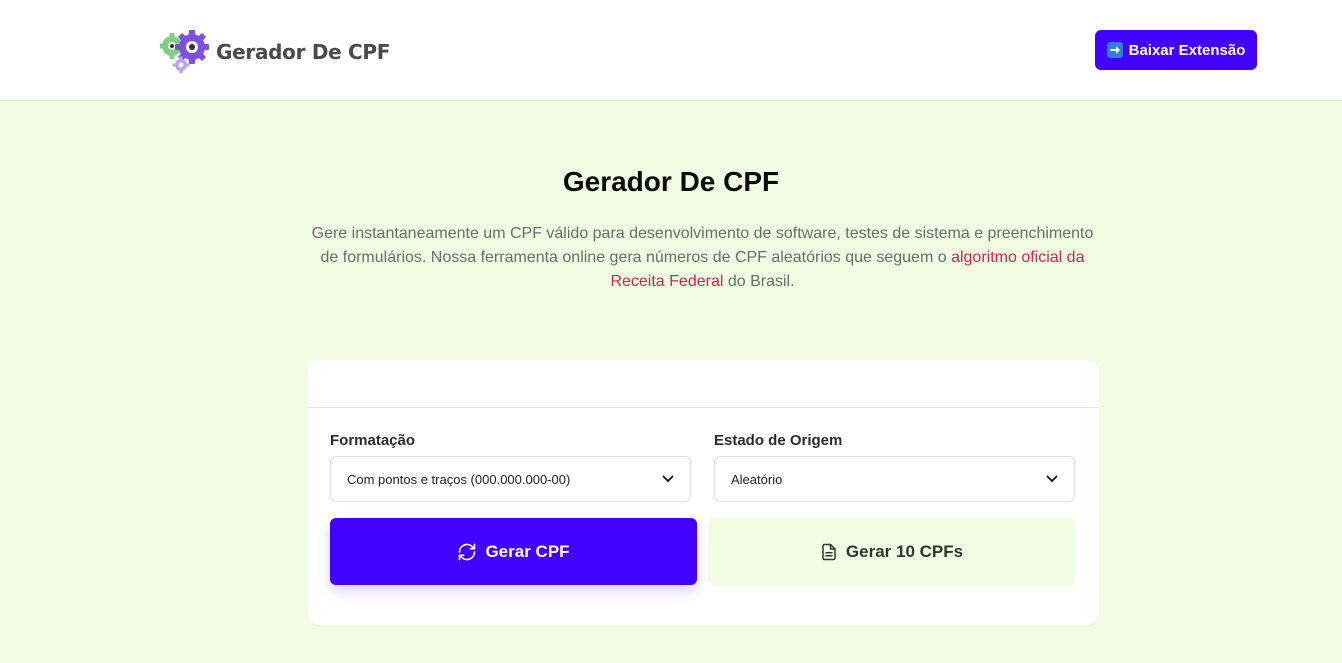 The width and height of the screenshot is (1342, 663). I want to click on download-extension-button: Baixar Extensão, so click(1176, 50).